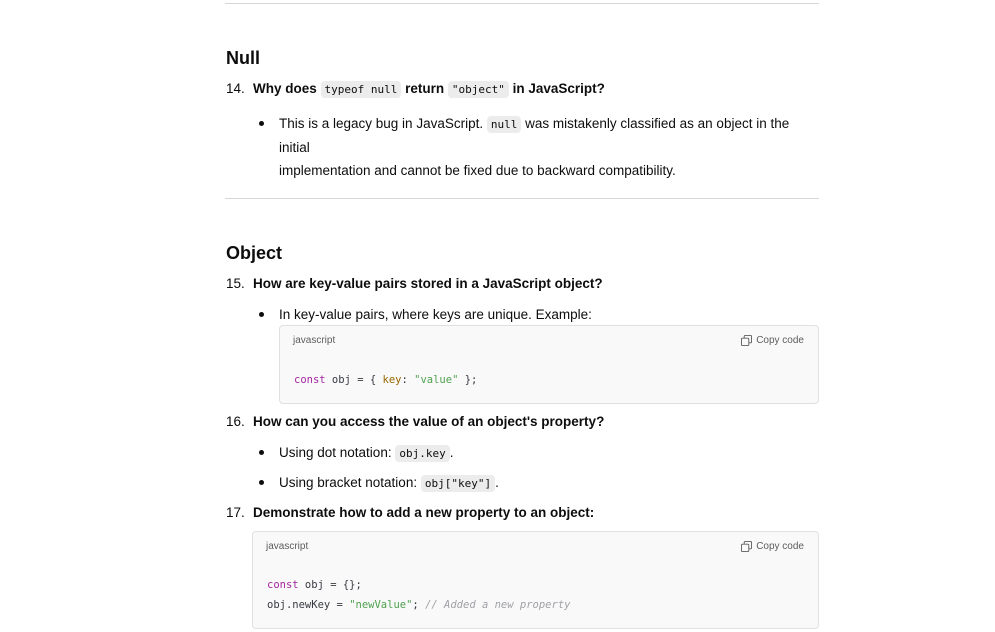  Describe the element at coordinates (381, 605) in the screenshot. I see `code-string: "newValue"` at that location.